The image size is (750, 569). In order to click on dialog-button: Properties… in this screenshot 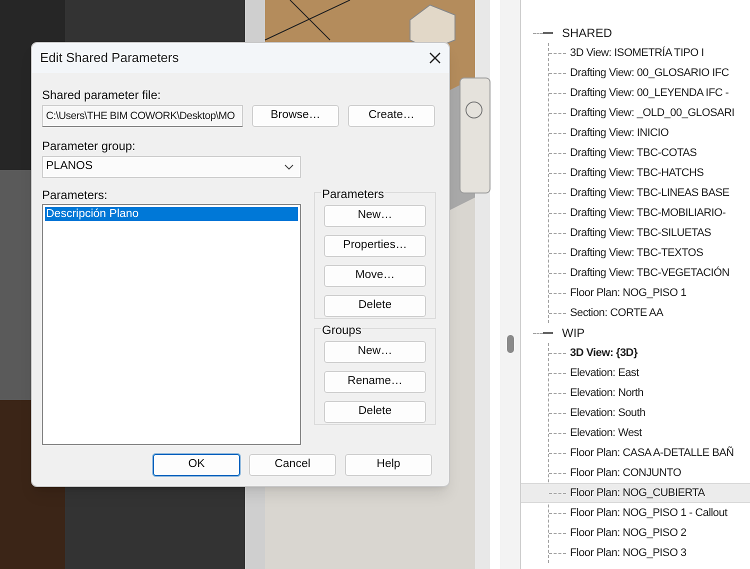, I will do `click(375, 246)`.